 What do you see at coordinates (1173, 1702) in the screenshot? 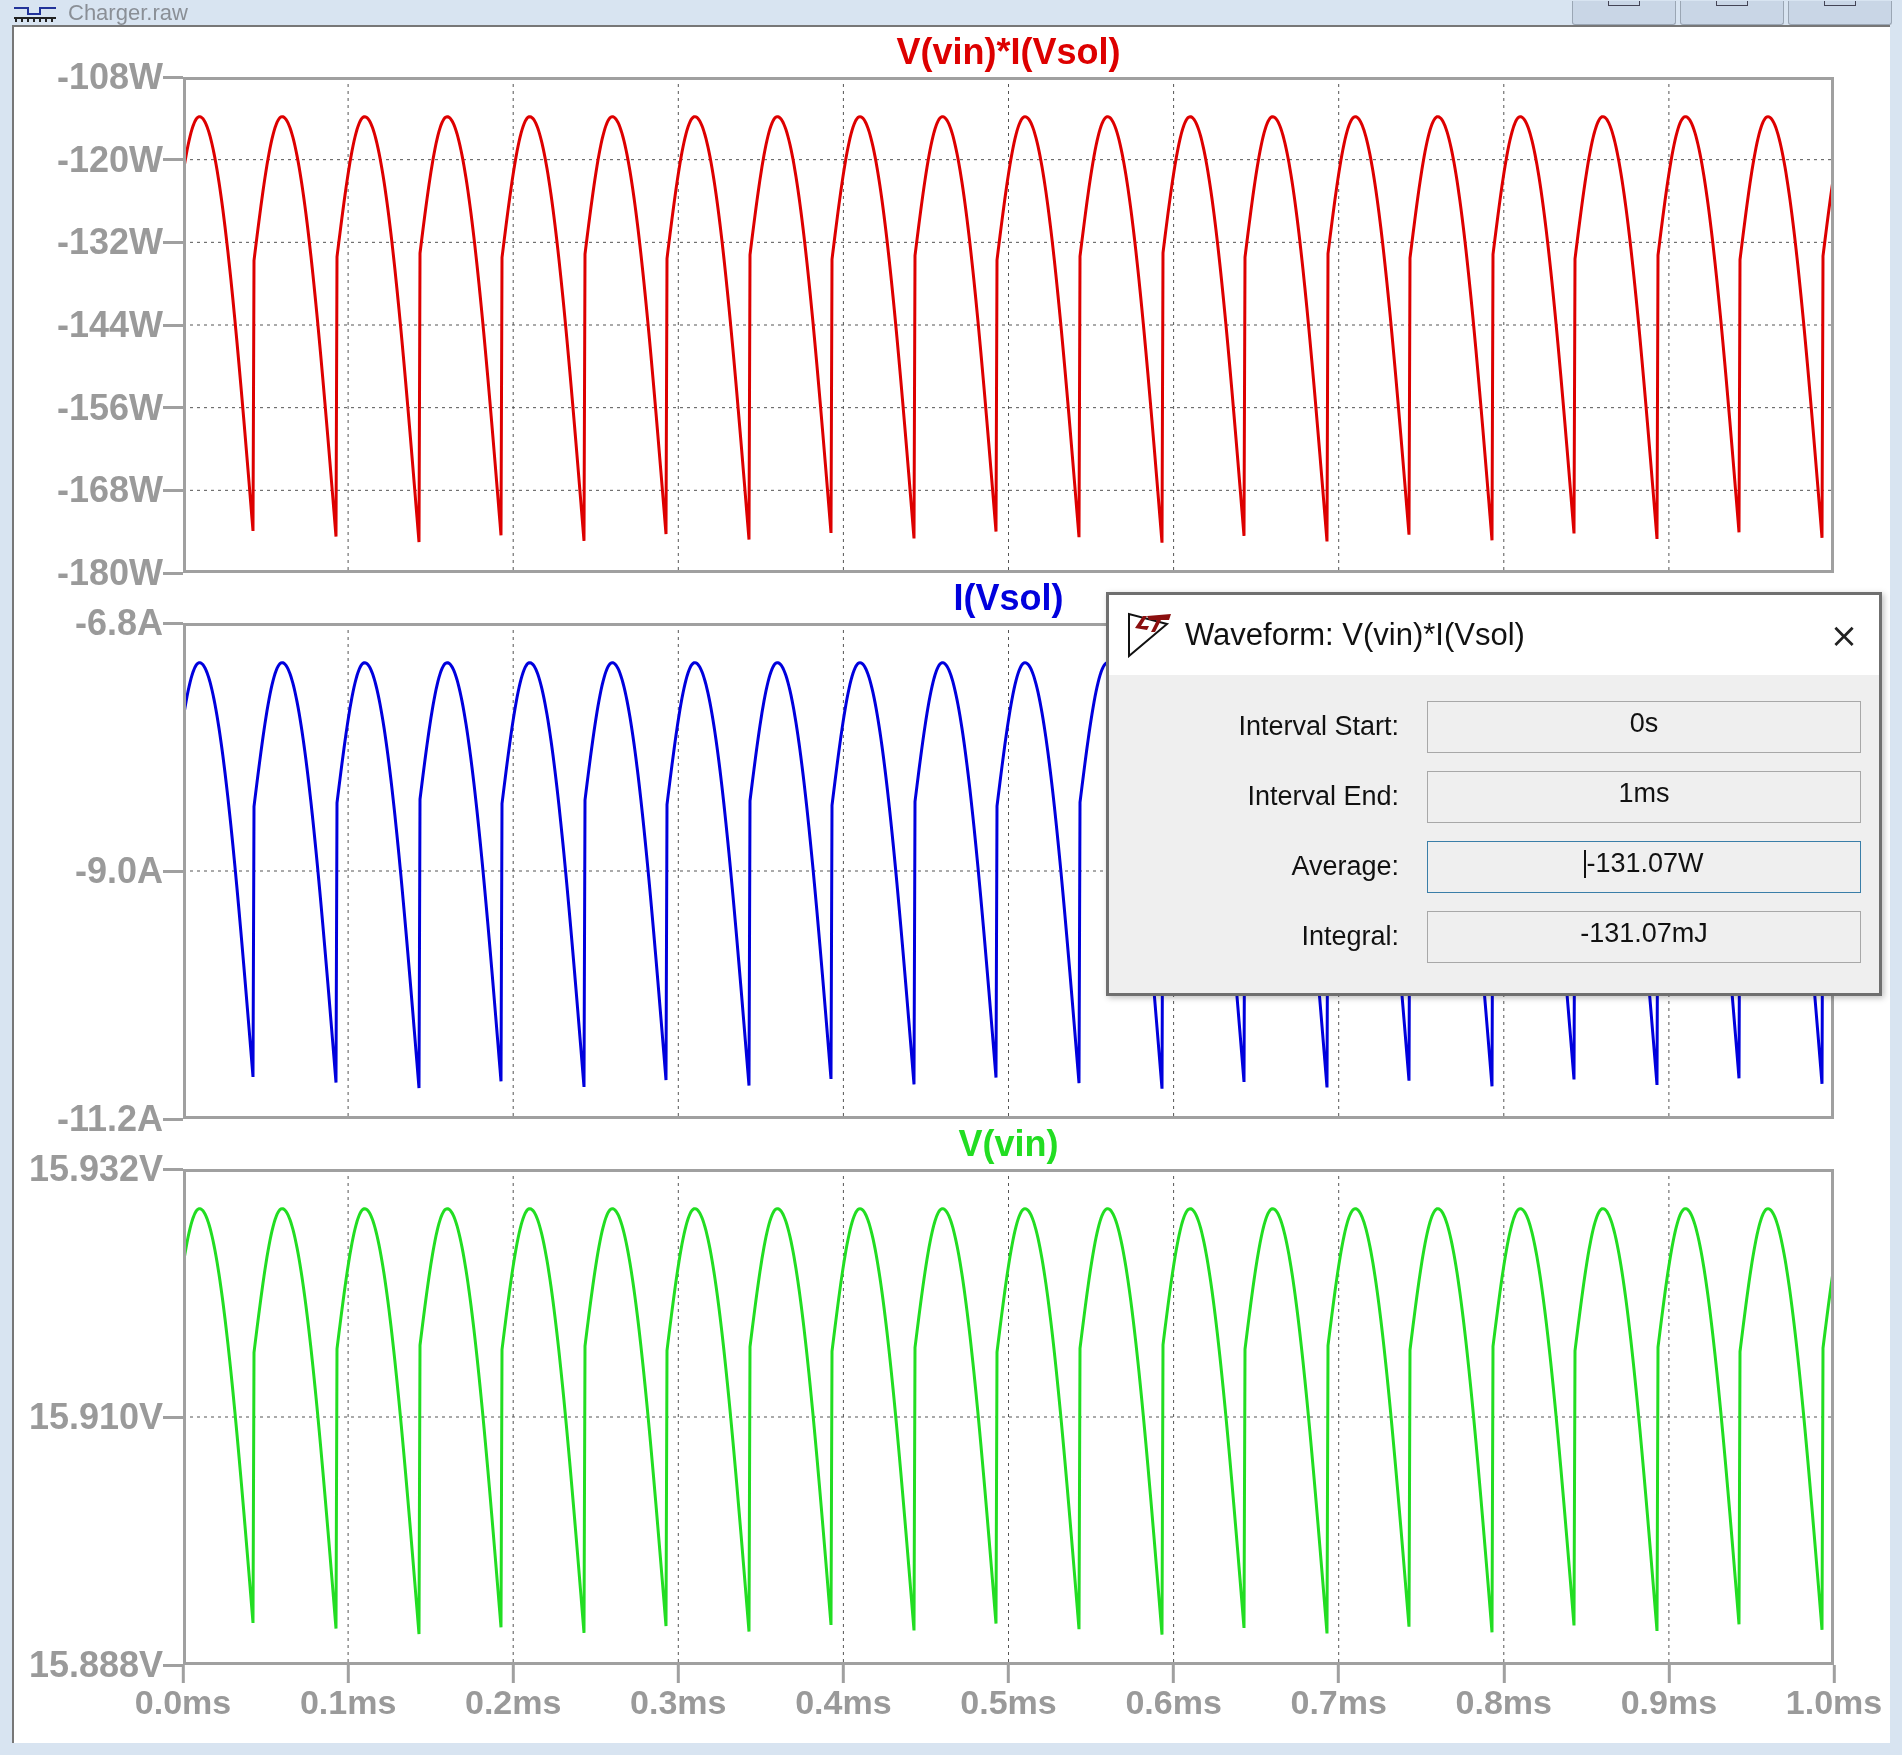
I see `x-axis-label: 0.6ms` at bounding box center [1173, 1702].